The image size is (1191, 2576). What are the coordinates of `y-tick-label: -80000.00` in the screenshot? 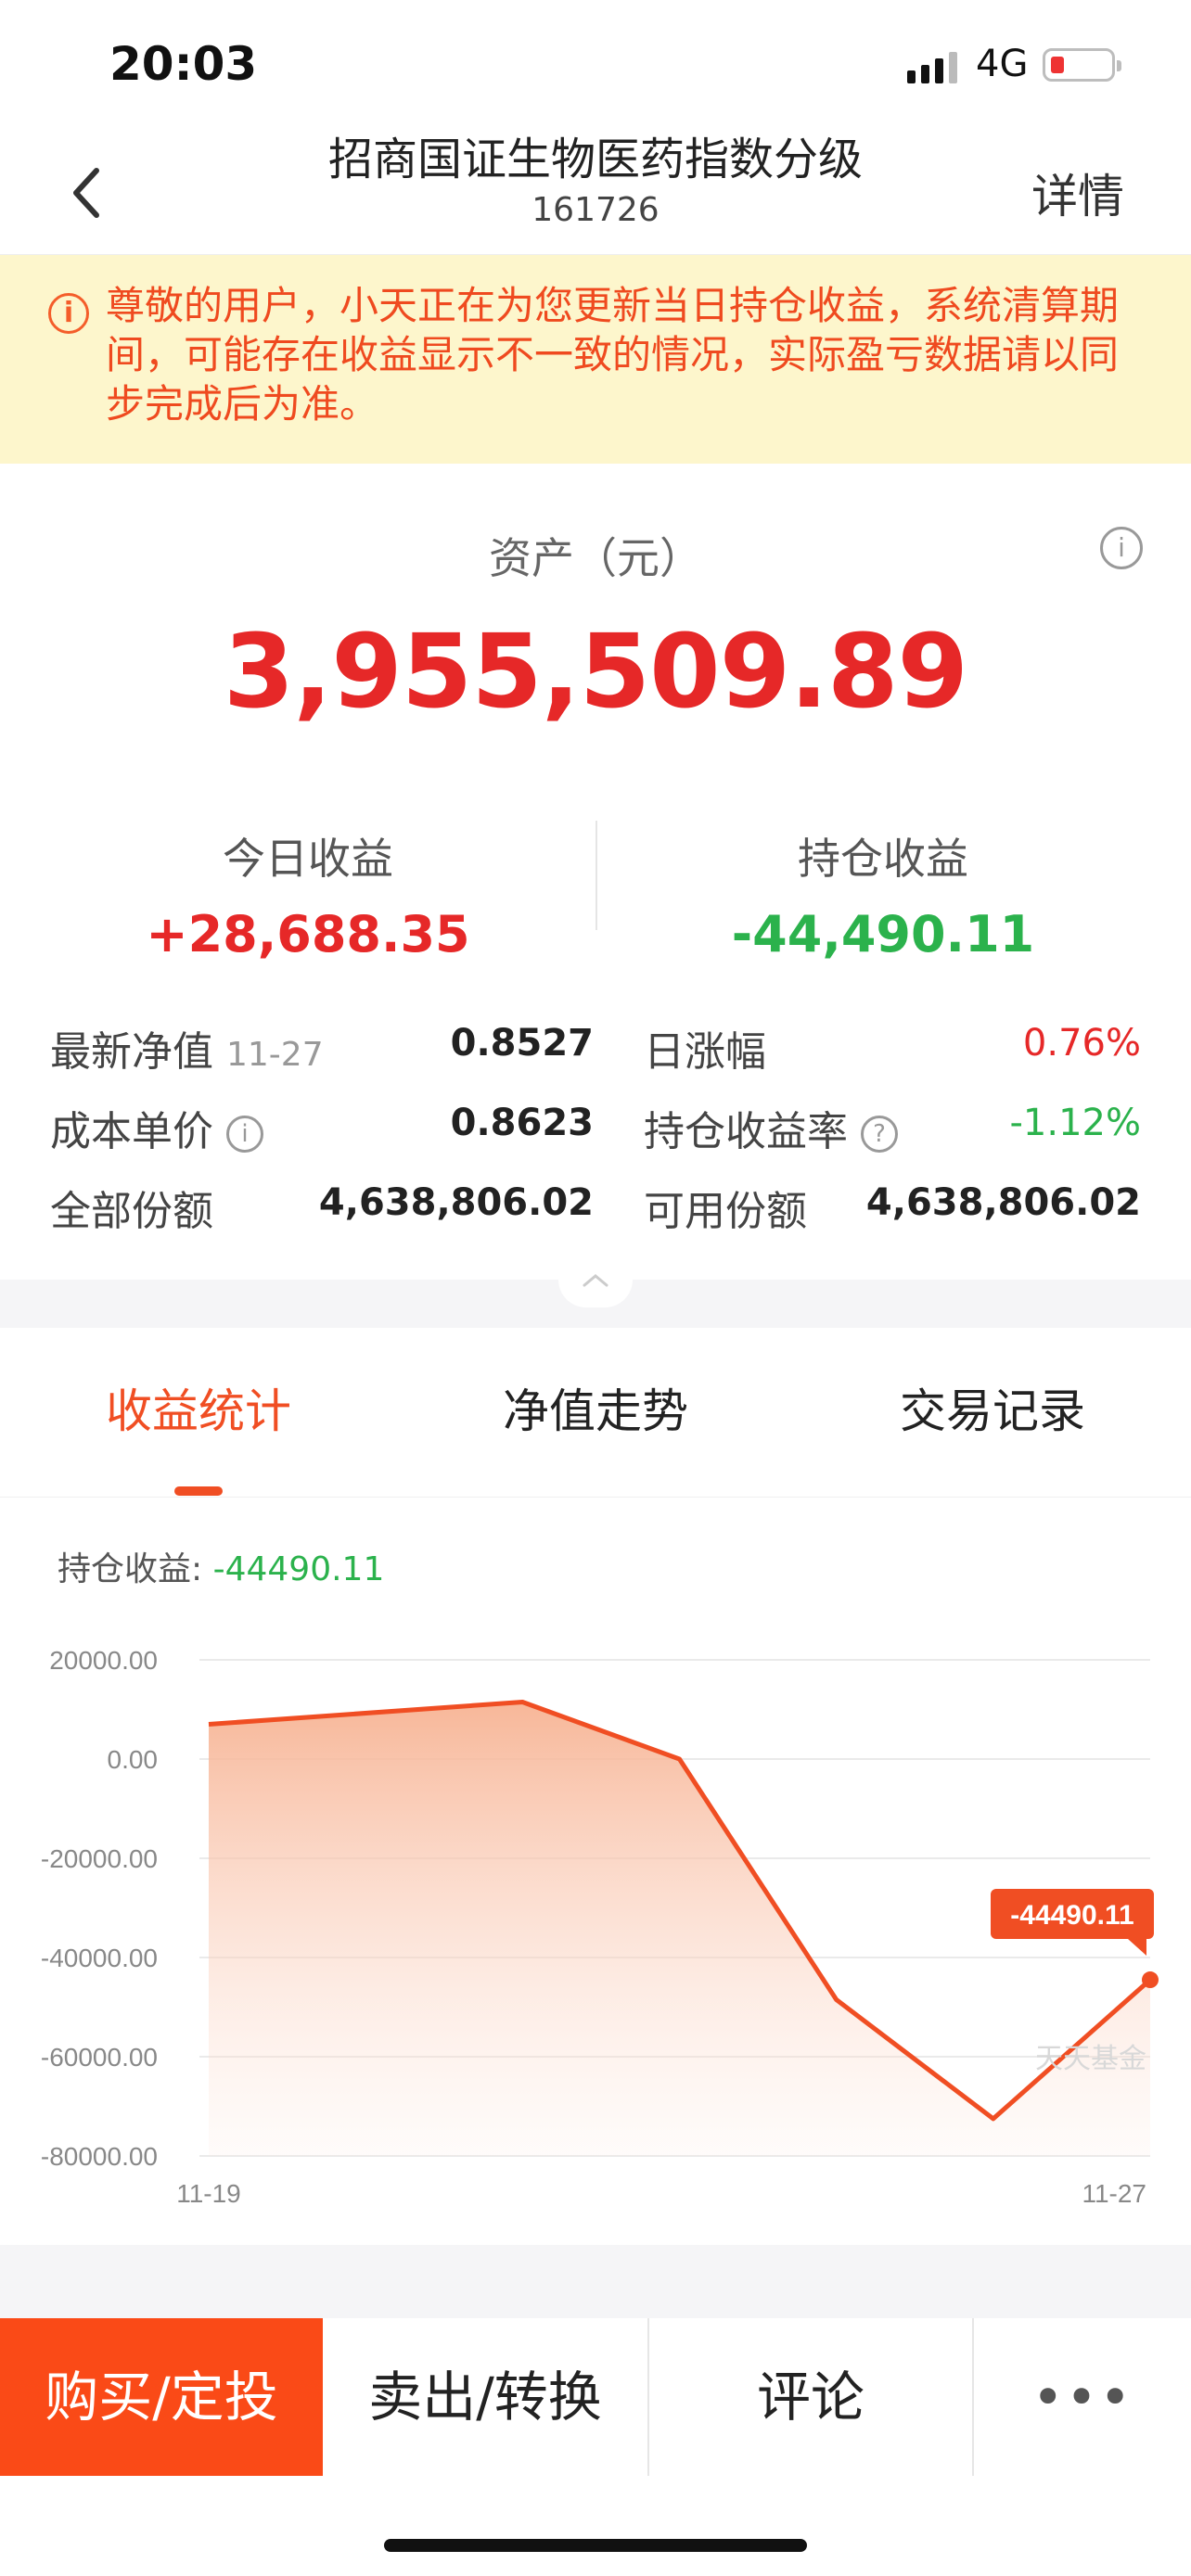 It's located at (99, 2156).